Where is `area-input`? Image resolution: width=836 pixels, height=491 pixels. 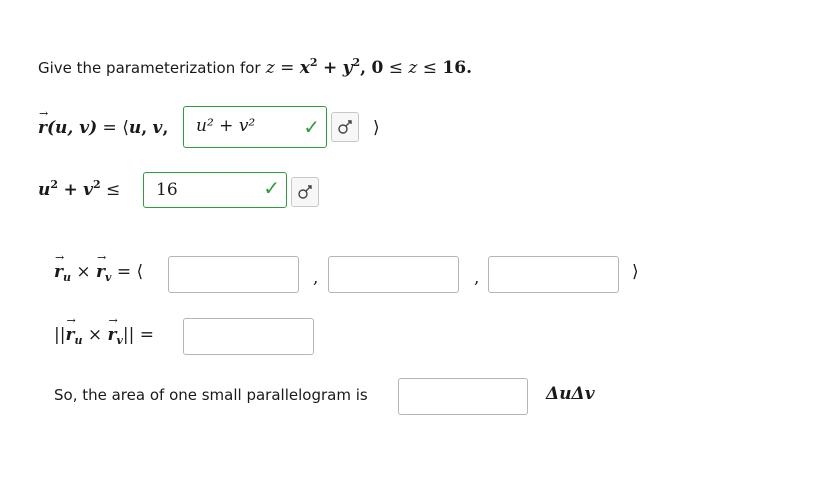 area-input is located at coordinates (463, 396).